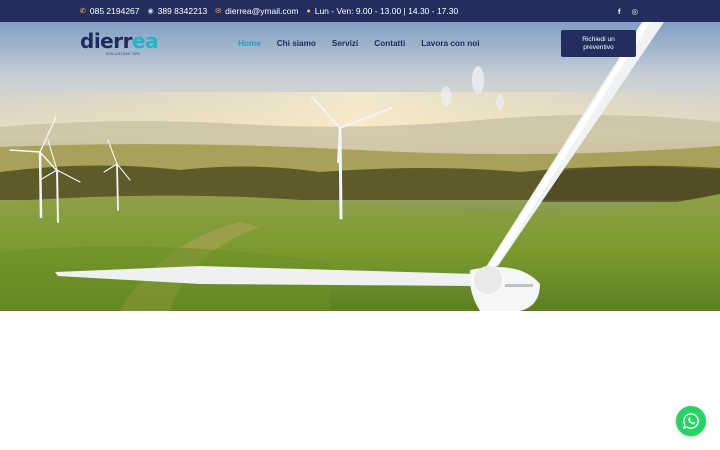  What do you see at coordinates (182, 11) in the screenshot?
I see `whatsapp-number: 389 8342213` at bounding box center [182, 11].